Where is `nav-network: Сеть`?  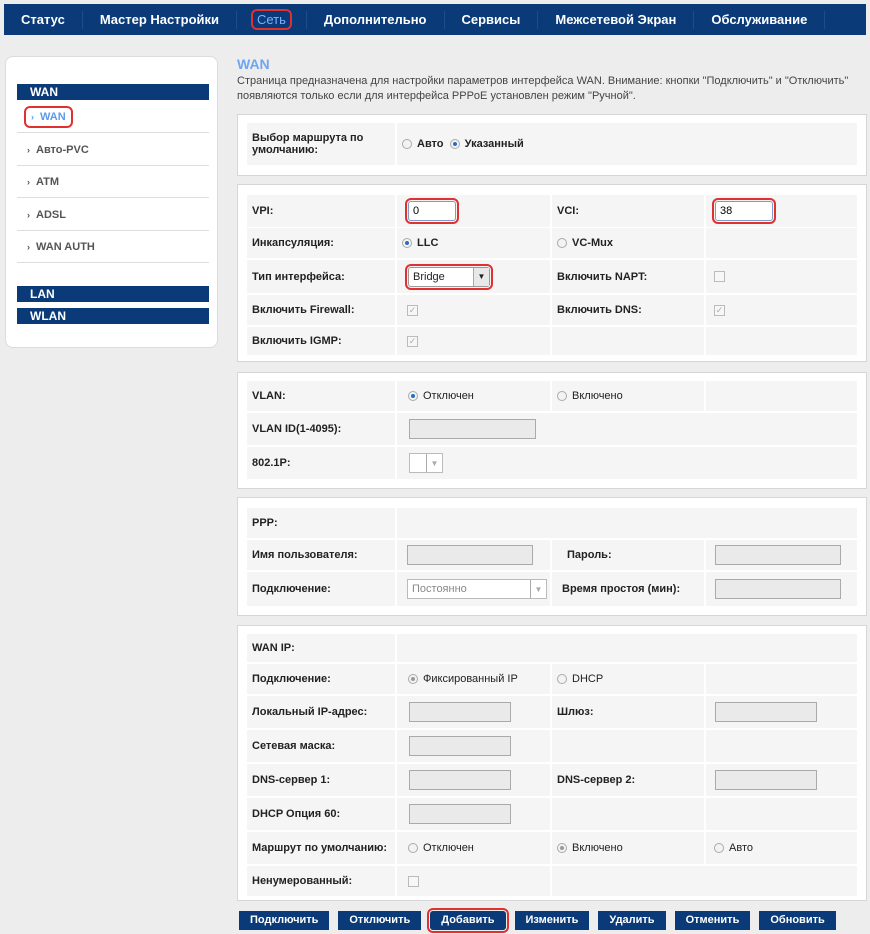
nav-network: Сеть is located at coordinates (272, 19).